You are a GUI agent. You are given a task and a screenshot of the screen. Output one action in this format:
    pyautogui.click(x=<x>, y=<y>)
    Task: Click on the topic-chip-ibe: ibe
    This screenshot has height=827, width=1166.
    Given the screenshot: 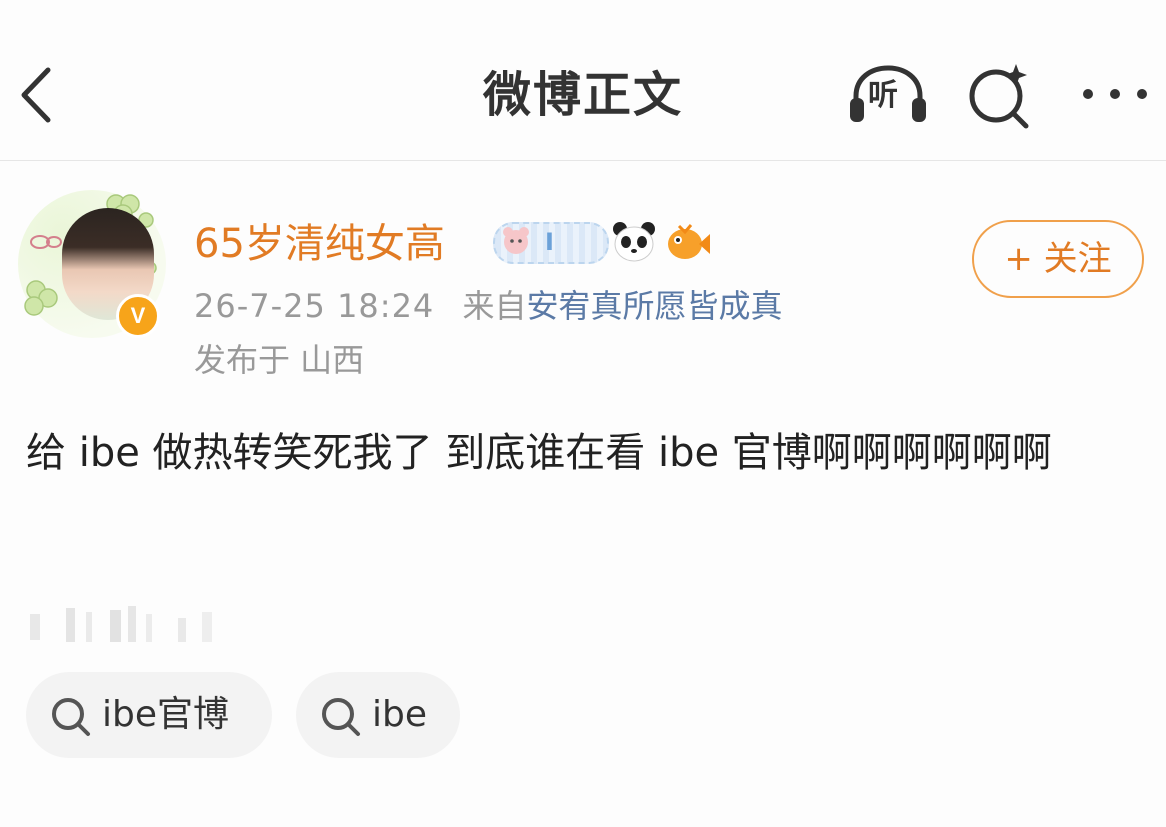 What is the action you would take?
    pyautogui.click(x=378, y=715)
    